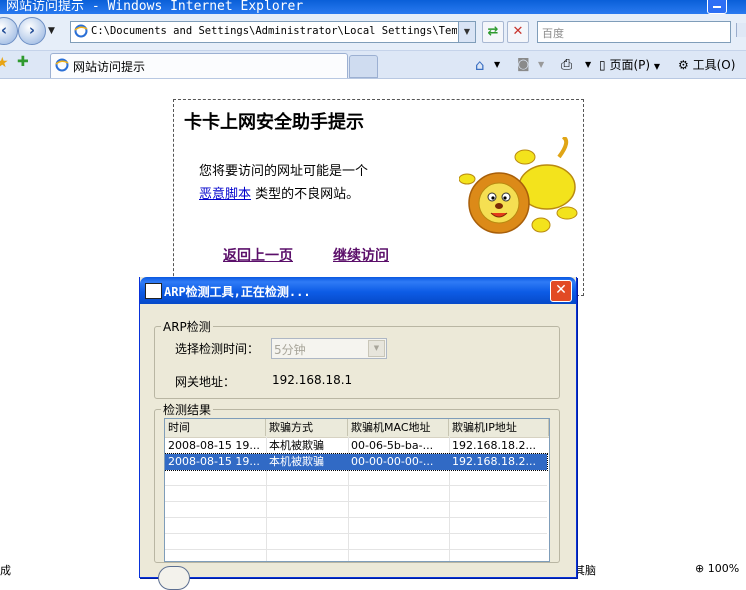 This screenshot has width=746, height=590. Describe the element at coordinates (588, 65) in the screenshot. I see `print-dropdown-icon: ▼` at that location.